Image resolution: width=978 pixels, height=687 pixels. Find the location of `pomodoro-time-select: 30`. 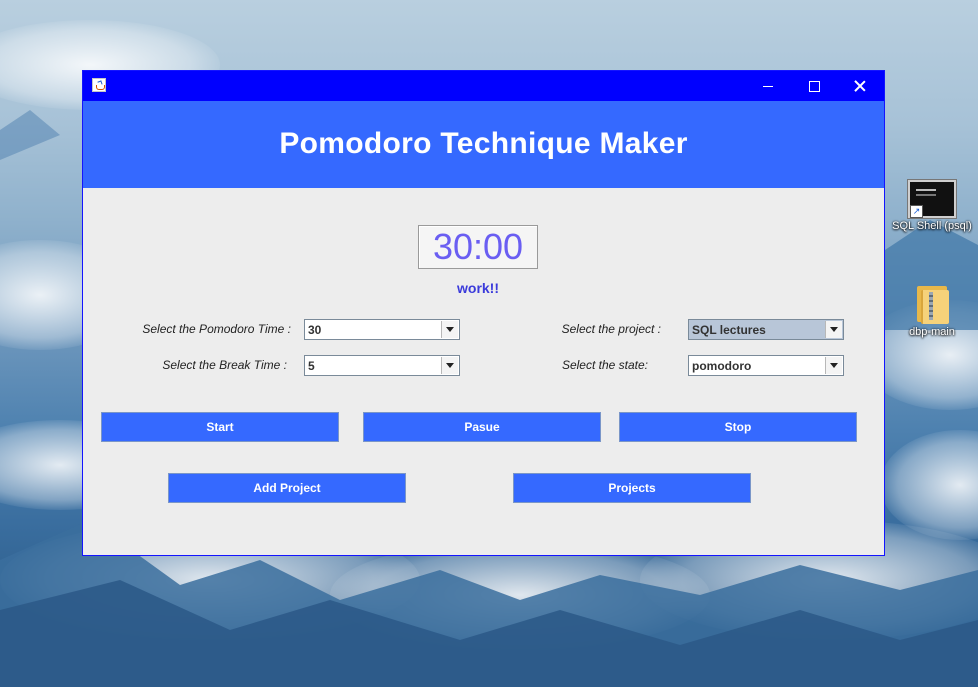

pomodoro-time-select: 30 is located at coordinates (382, 329).